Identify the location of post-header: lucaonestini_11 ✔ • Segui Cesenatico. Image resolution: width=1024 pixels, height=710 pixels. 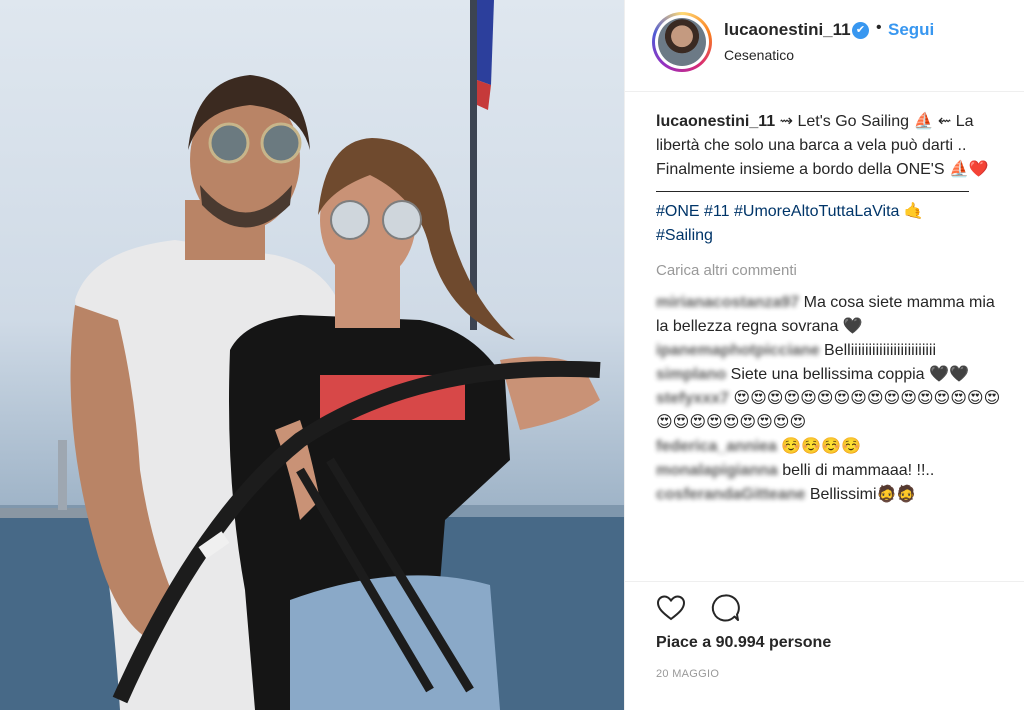
(824, 46).